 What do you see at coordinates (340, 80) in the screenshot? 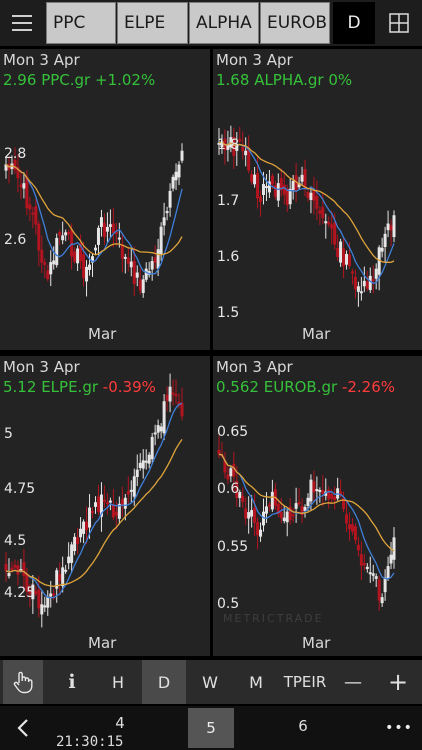
I see `panel-change: 0%` at bounding box center [340, 80].